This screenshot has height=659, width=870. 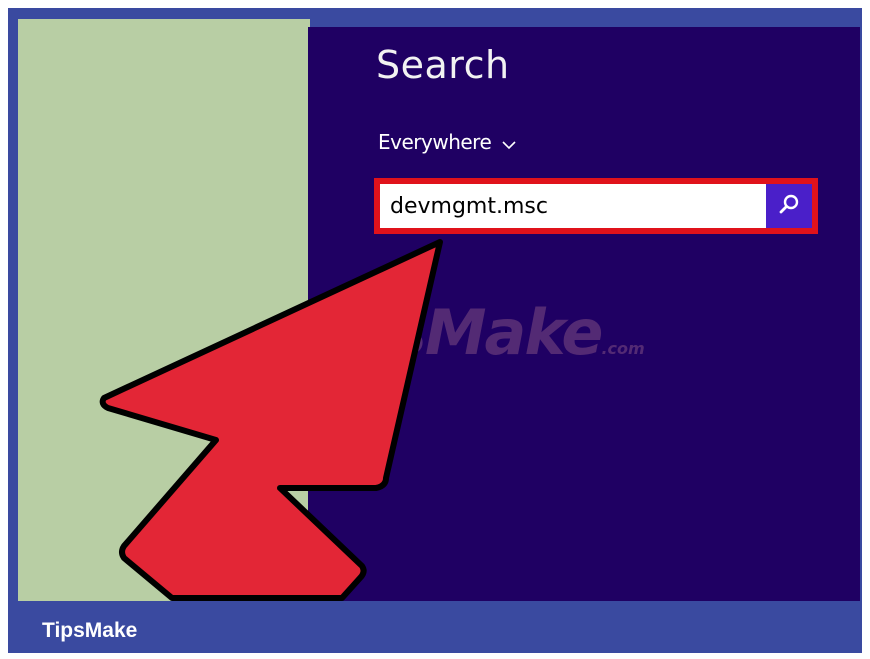 I want to click on search-icon, so click(x=789, y=206).